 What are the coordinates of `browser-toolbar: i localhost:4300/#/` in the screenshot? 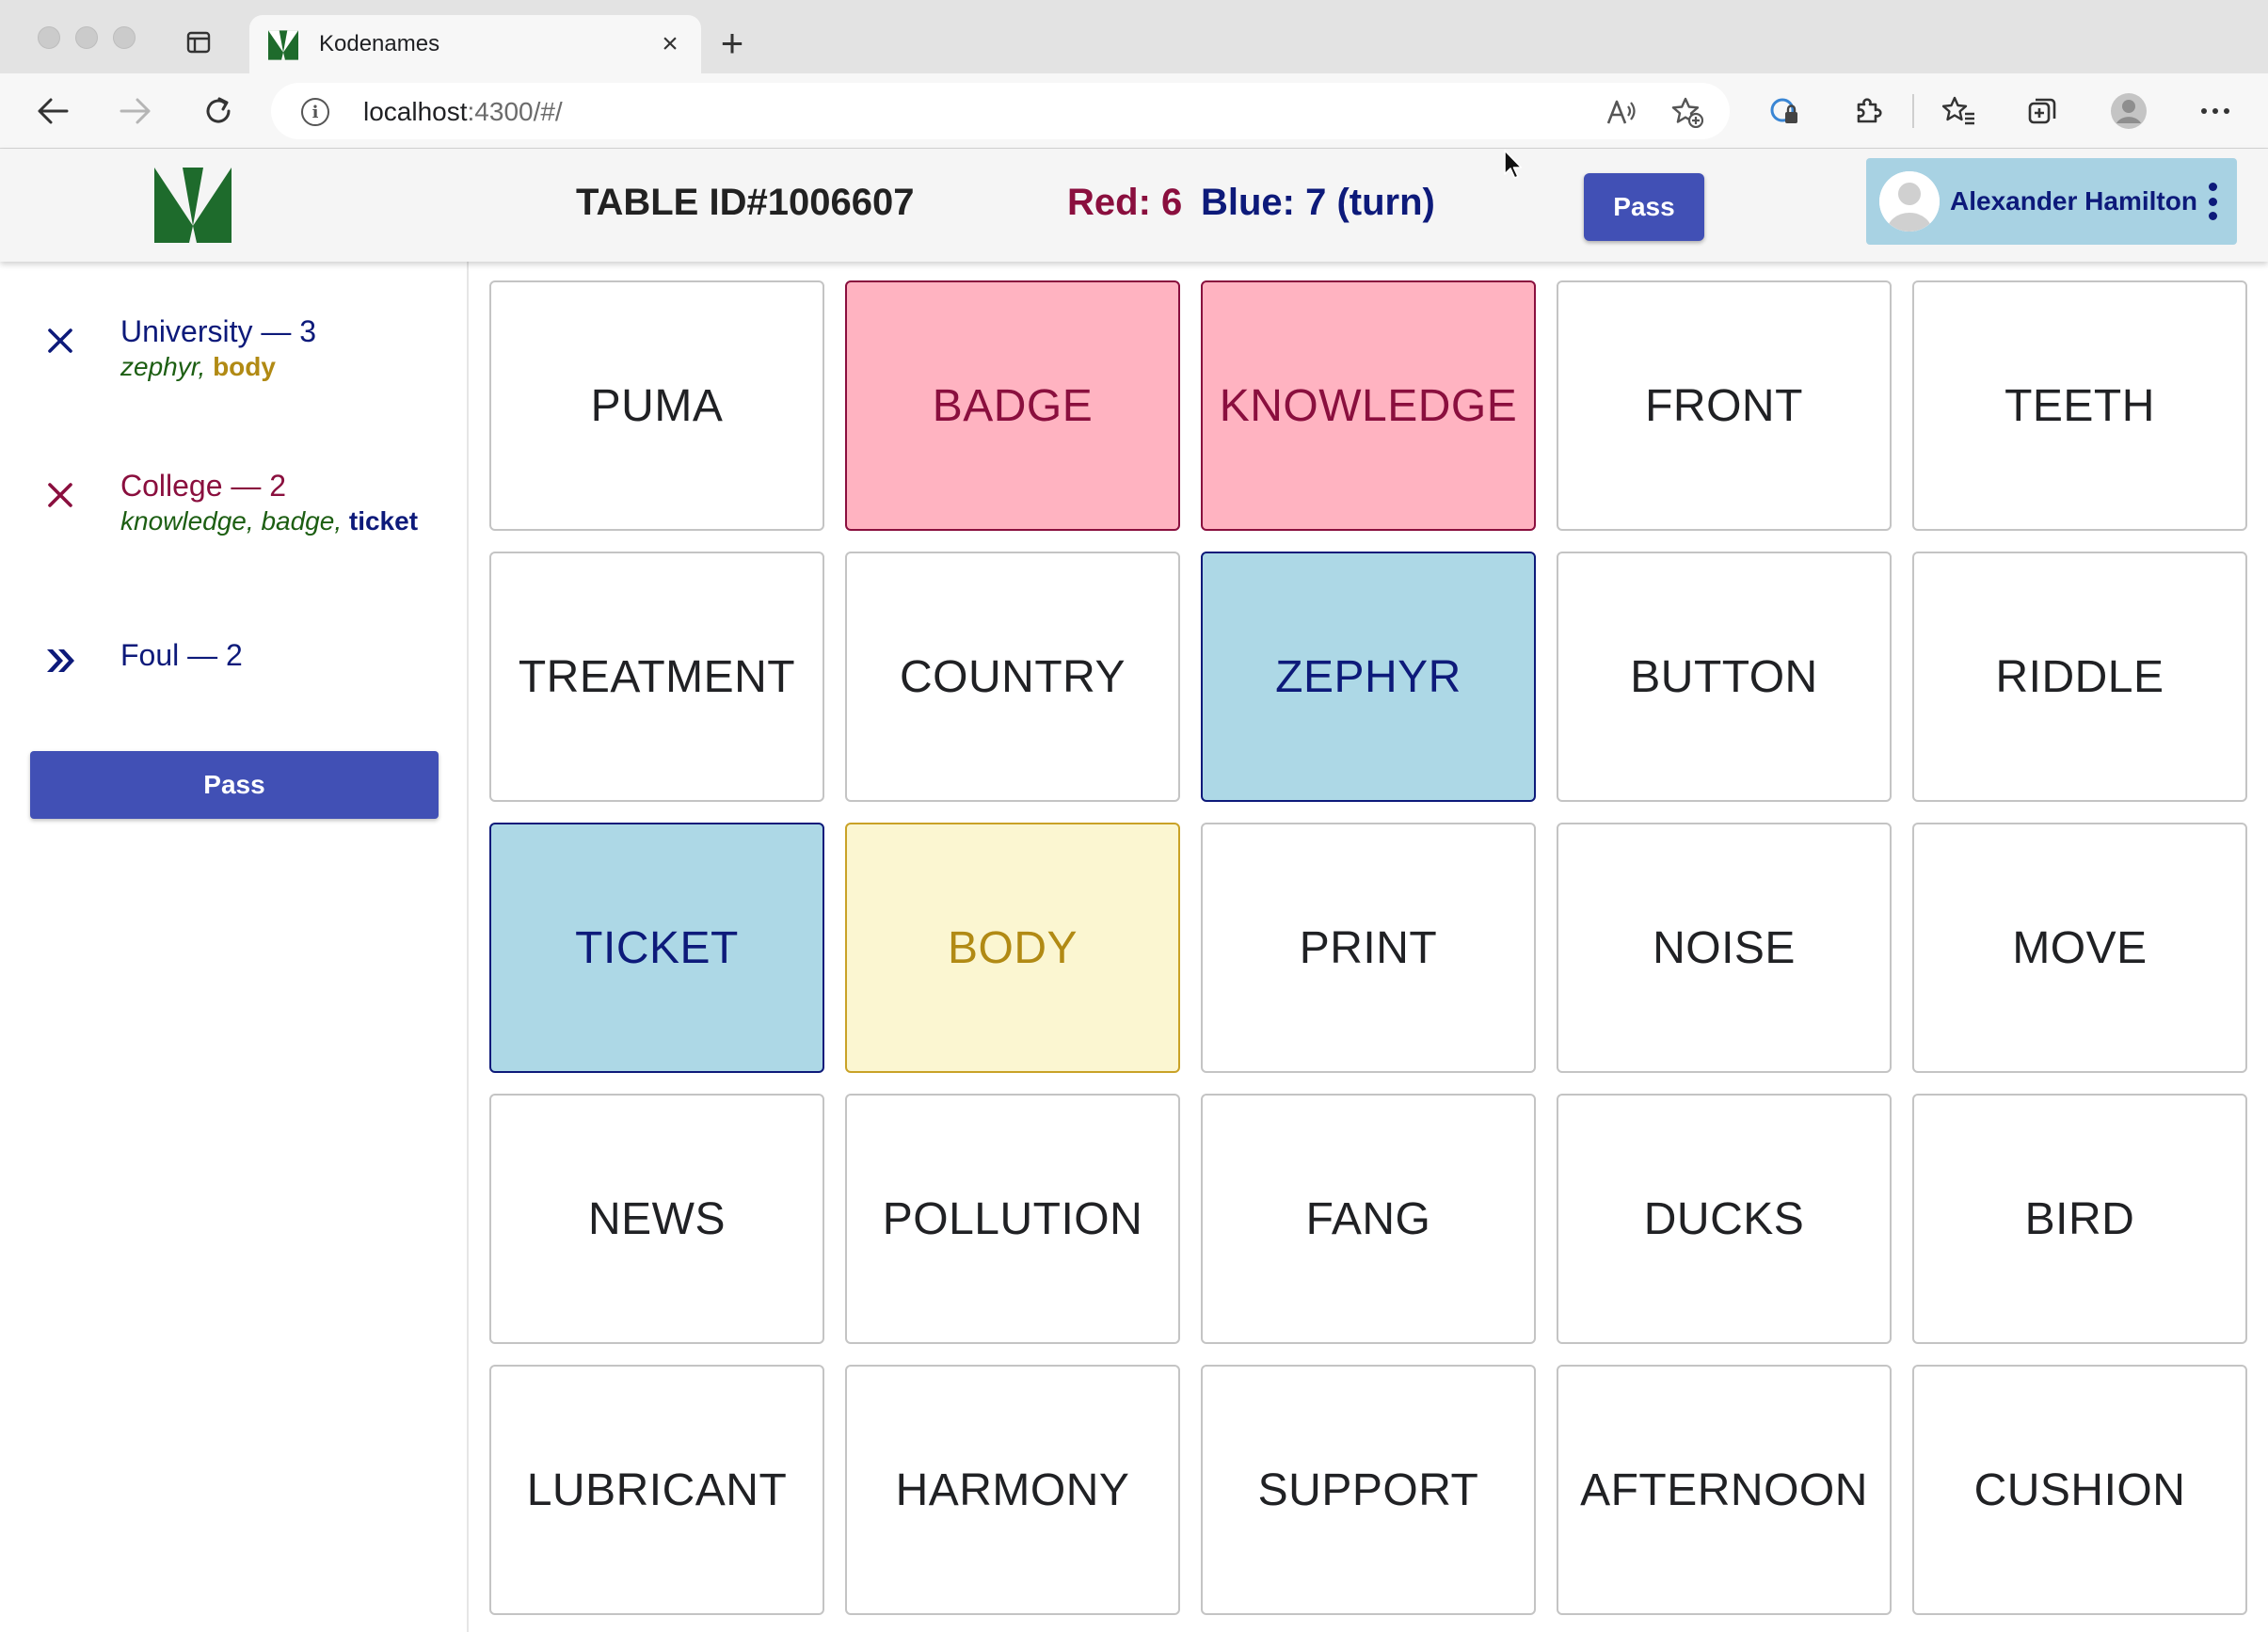 It's located at (1134, 111).